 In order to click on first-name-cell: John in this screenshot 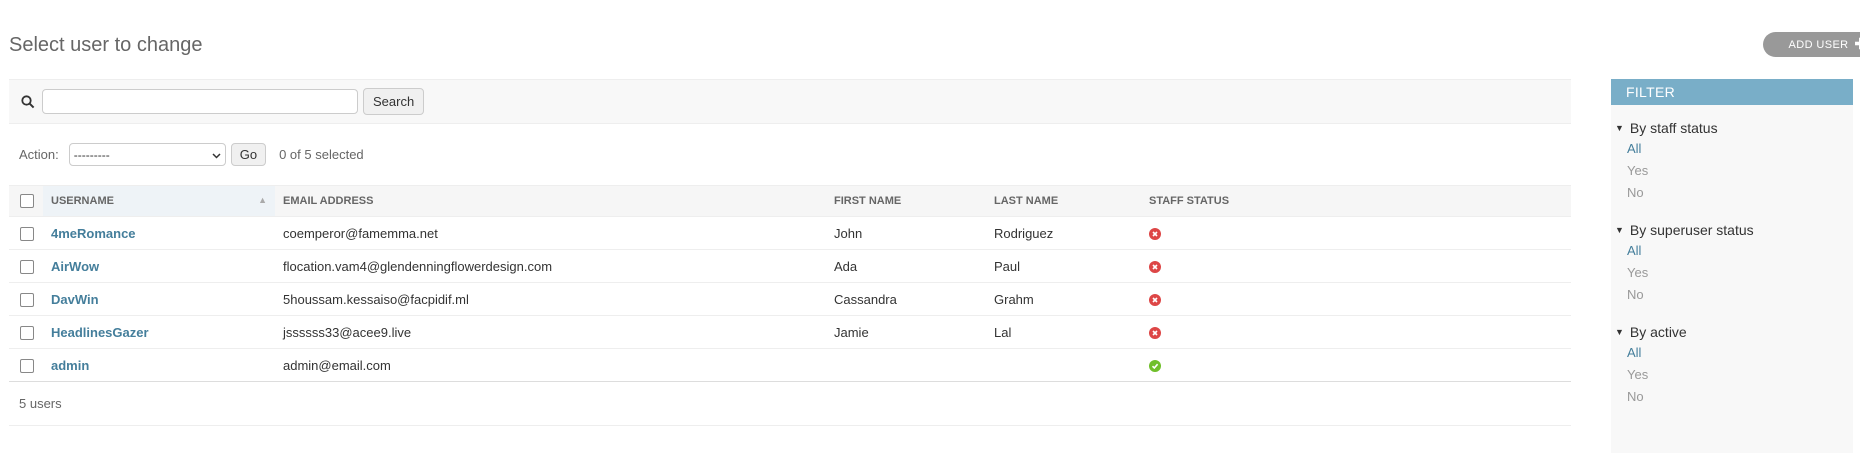, I will do `click(906, 233)`.